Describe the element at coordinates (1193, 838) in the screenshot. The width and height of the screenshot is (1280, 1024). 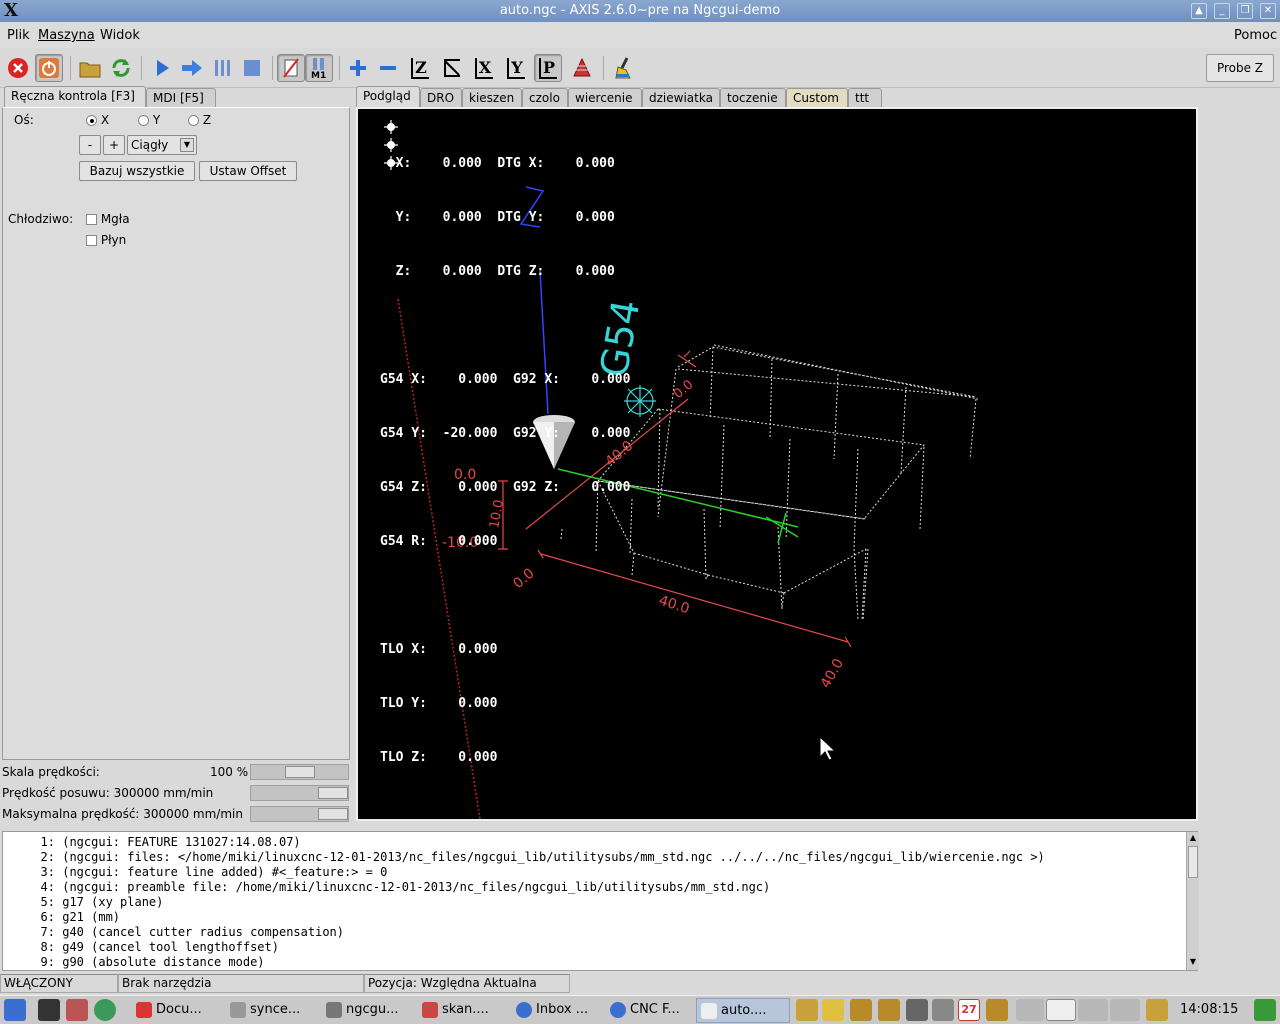
I see `scroll-up-icon: ▲` at that location.